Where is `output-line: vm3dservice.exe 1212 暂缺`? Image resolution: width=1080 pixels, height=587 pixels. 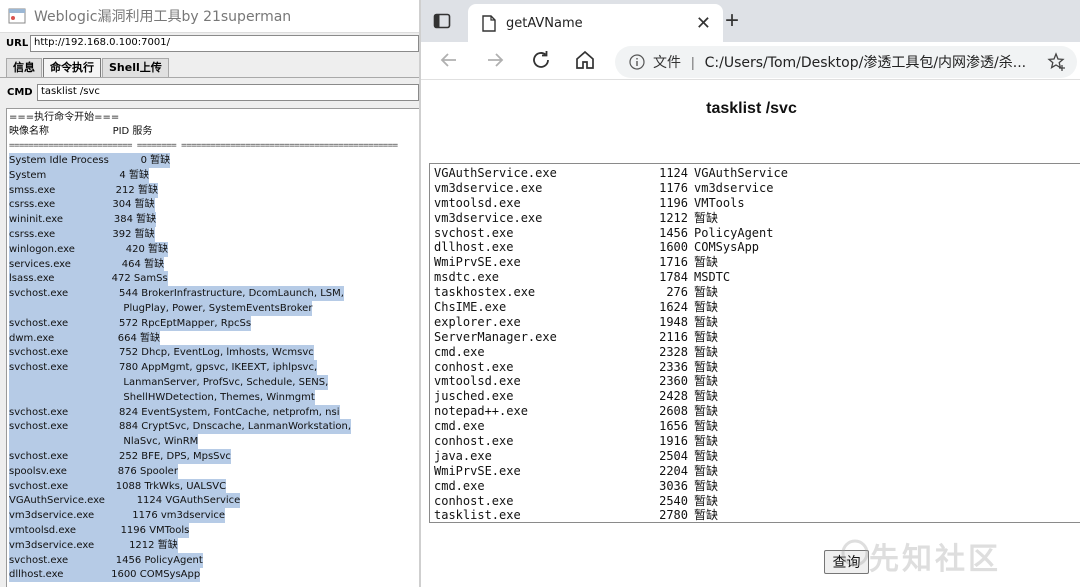
output-line: vm3dservice.exe 1212 暂缺 is located at coordinates (93, 545).